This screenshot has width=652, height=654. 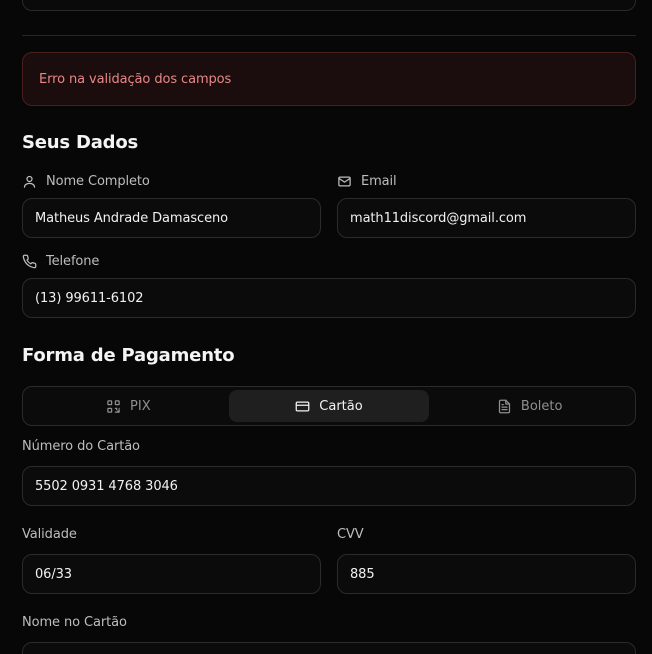 What do you see at coordinates (81, 446) in the screenshot?
I see `card-number-label: Número do Cartão` at bounding box center [81, 446].